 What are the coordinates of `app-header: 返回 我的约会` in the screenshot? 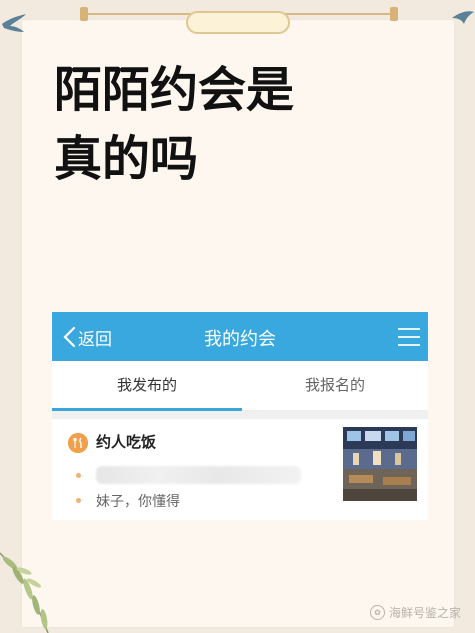 It's located at (240, 336).